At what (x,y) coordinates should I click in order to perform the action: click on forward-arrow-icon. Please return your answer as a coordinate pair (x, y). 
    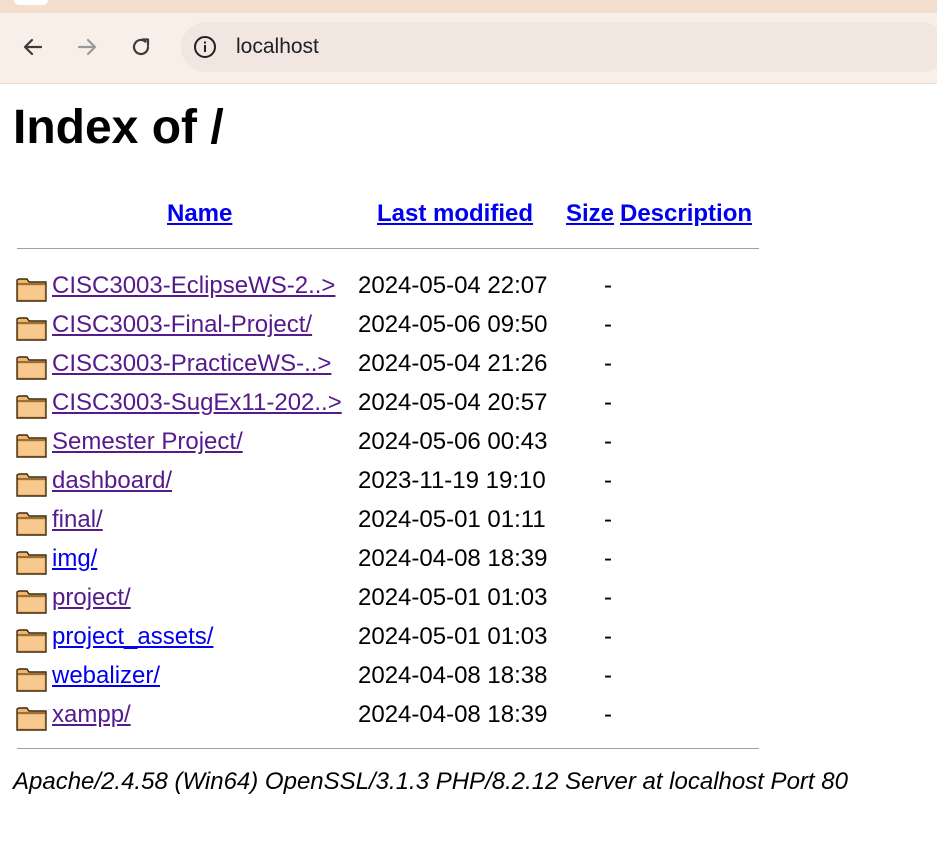
    Looking at the image, I should click on (87, 47).